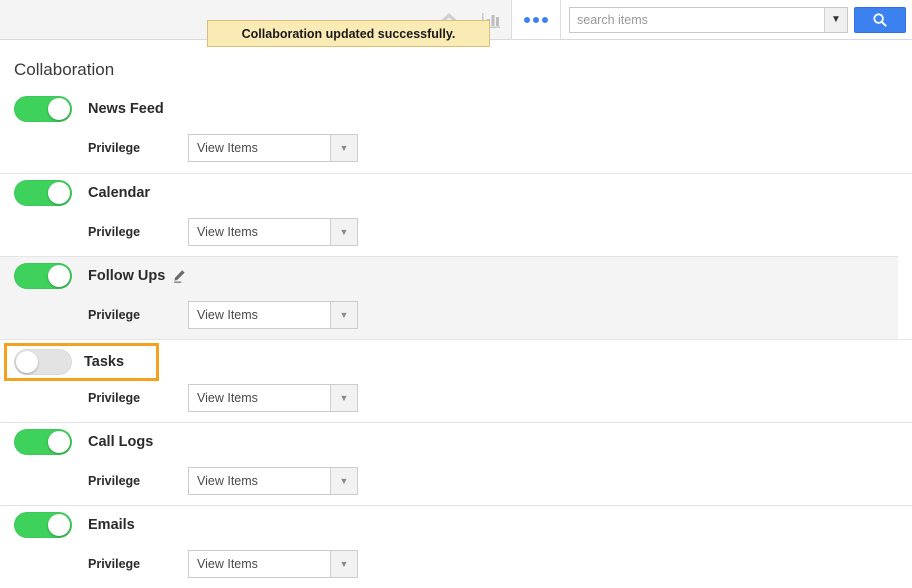  I want to click on more-menu-button, so click(536, 19).